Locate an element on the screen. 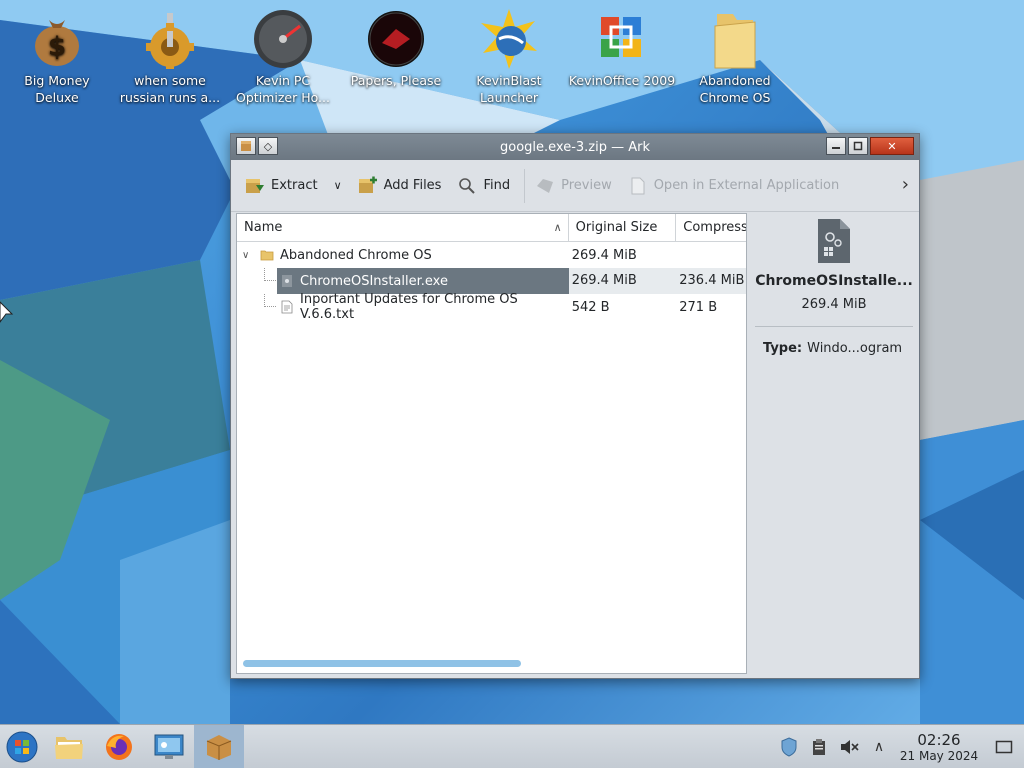 The width and height of the screenshot is (1024, 768). sort-ascending-icon: ∧ is located at coordinates (557, 227).